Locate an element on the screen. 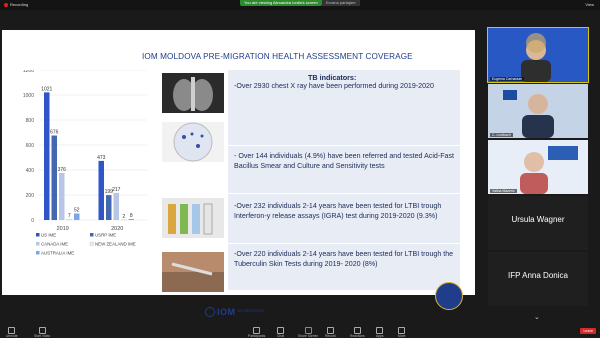  legend-label: US IME is located at coordinates (48, 235).